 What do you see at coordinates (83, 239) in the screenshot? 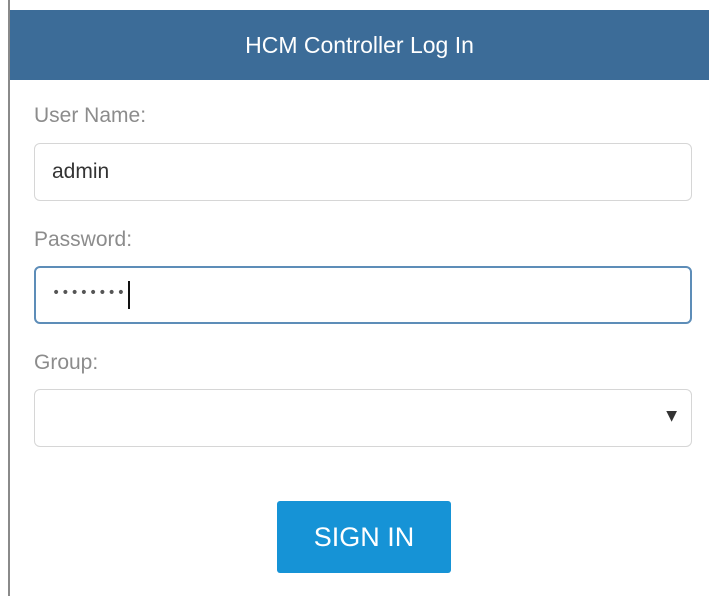
I see `password-label: Password:` at bounding box center [83, 239].